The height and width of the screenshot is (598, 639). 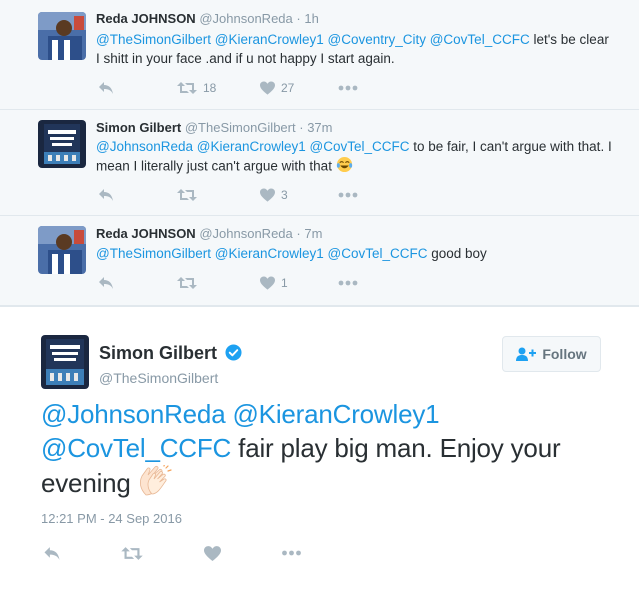 I want to click on tweet-actions, so click(x=191, y=553).